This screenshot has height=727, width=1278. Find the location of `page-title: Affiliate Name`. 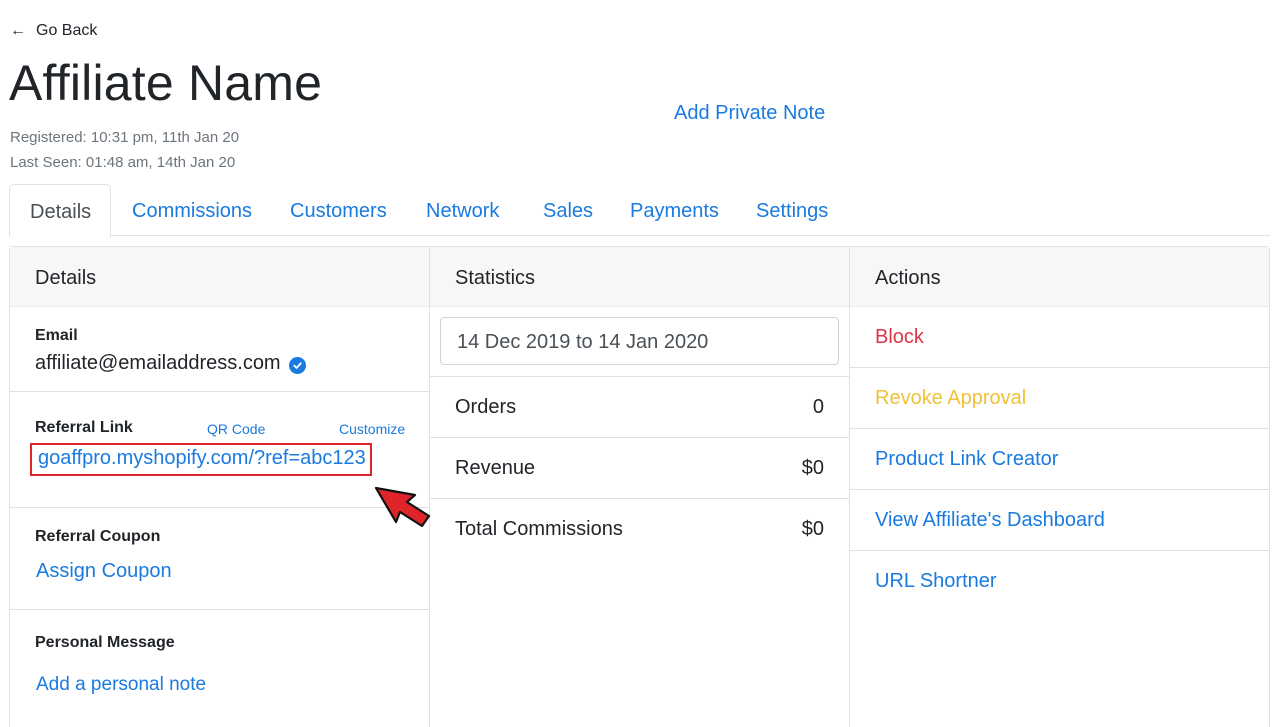

page-title: Affiliate Name is located at coordinates (166, 83).